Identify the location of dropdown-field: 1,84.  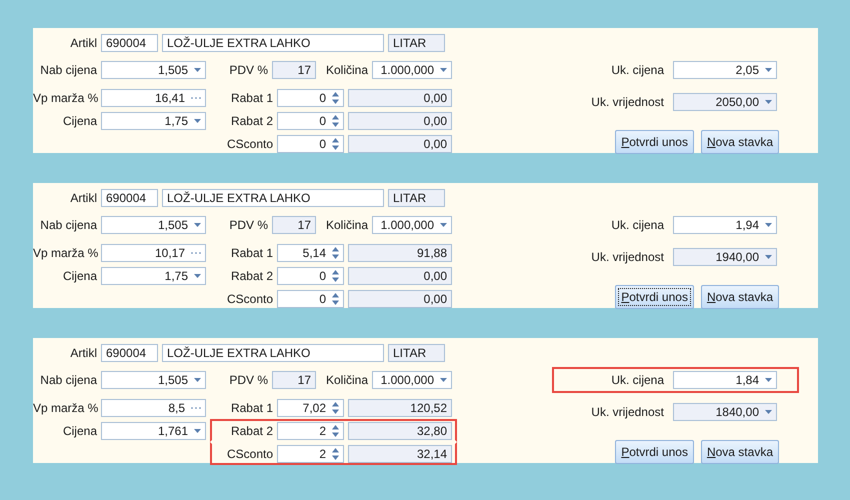
(725, 380).